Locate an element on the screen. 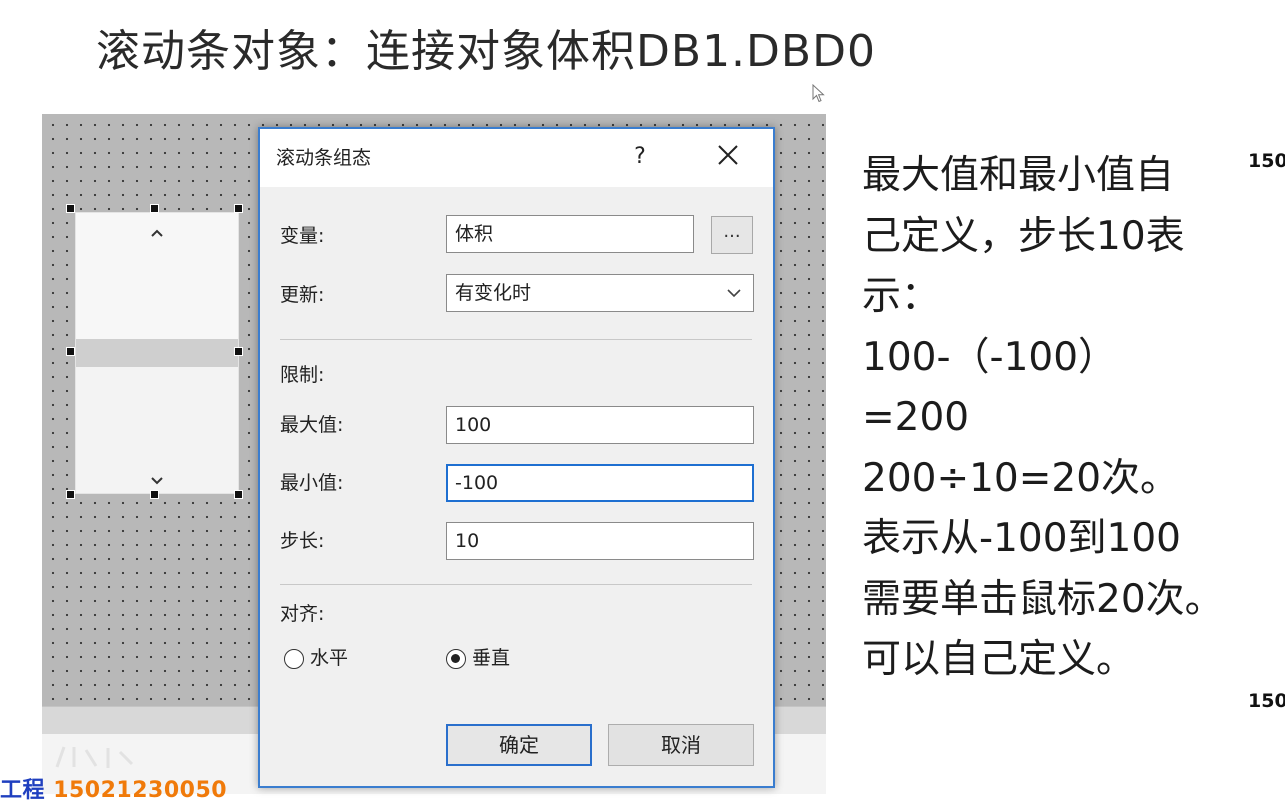 The height and width of the screenshot is (808, 1285). edge-number-top: 150 is located at coordinates (1266, 161).